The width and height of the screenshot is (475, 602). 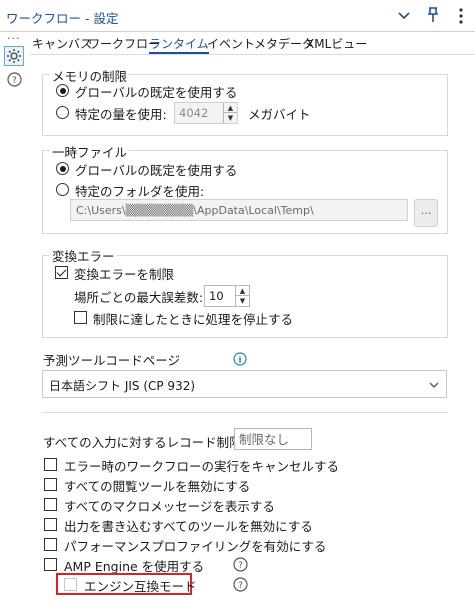 I want to click on temp-folder-input: C:\Users\▒▒▒▒▒▒▒▒\AppData\Local\Temp\, so click(x=239, y=210).